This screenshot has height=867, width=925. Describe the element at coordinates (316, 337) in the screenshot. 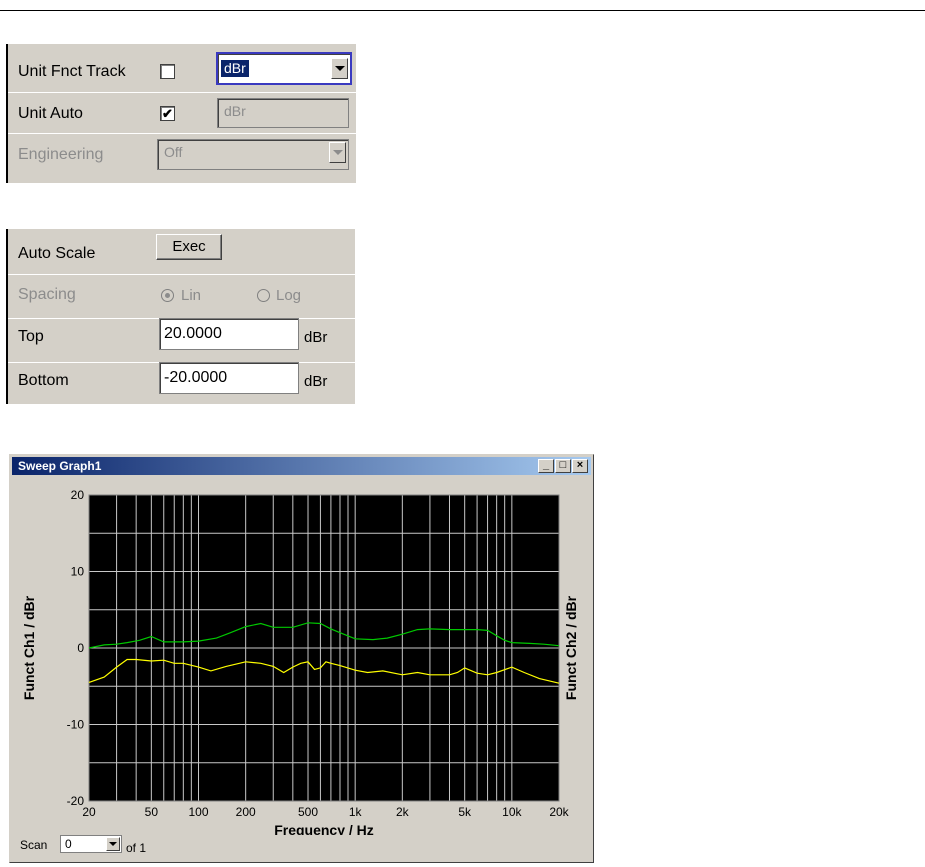

I see `top-unit: dBr` at that location.